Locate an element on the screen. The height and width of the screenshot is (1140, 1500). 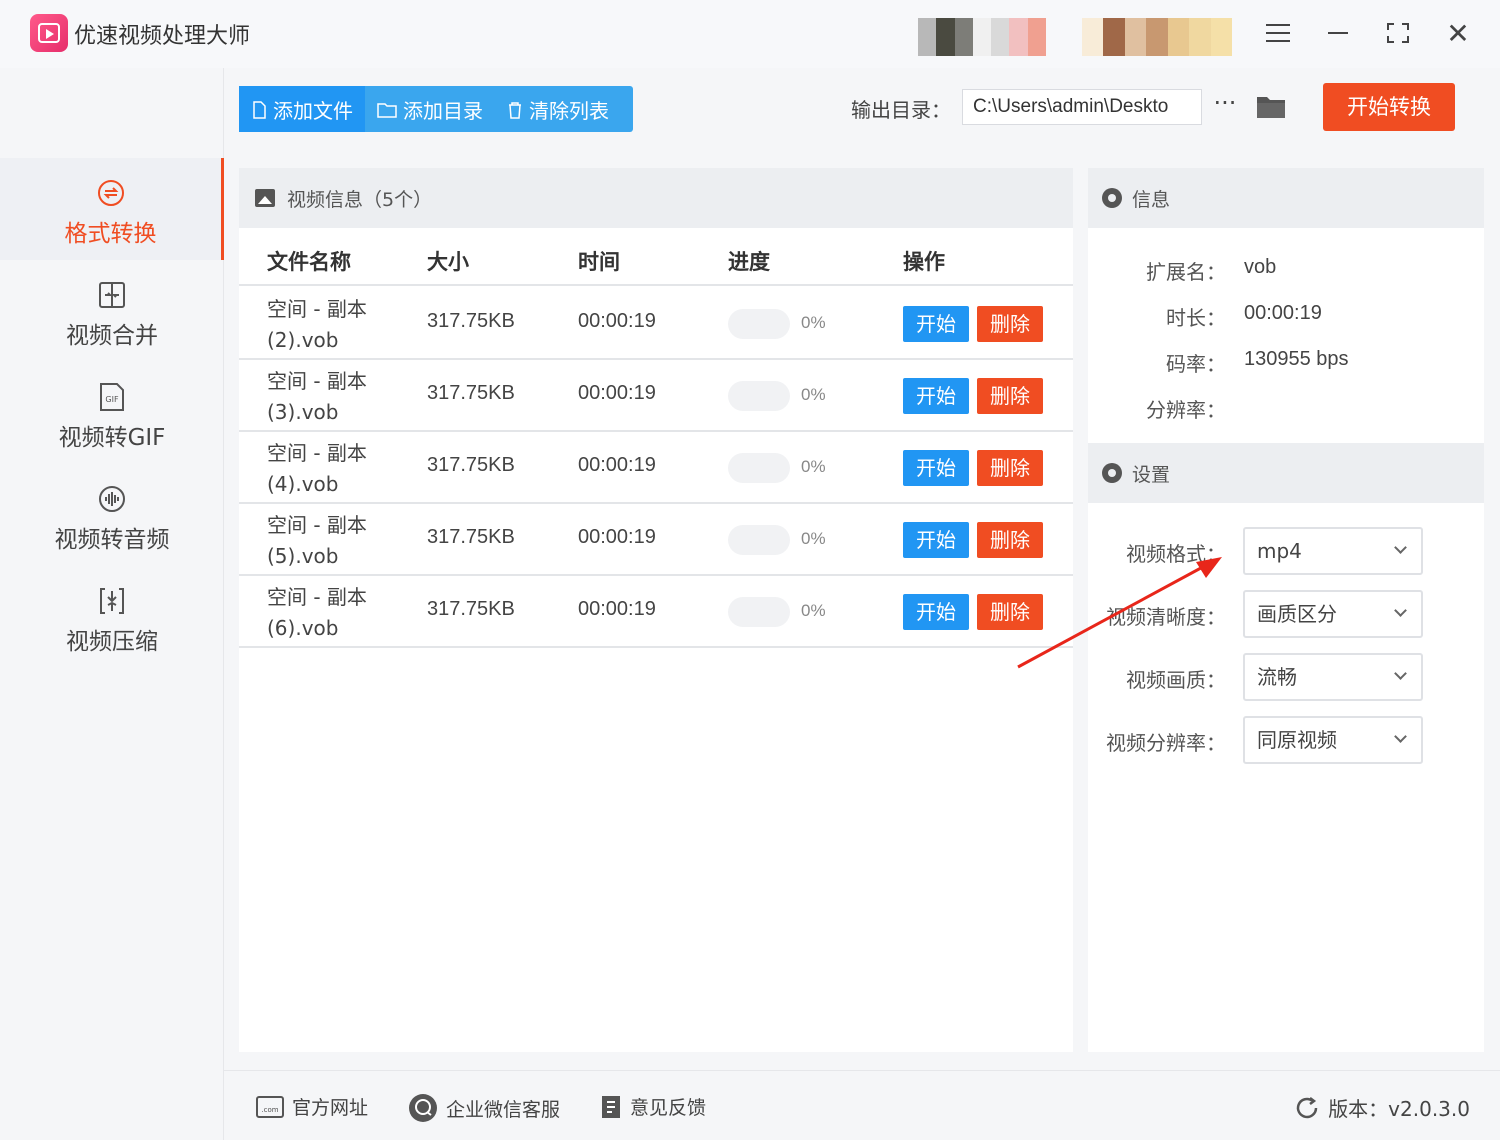
file-icon is located at coordinates (259, 109).